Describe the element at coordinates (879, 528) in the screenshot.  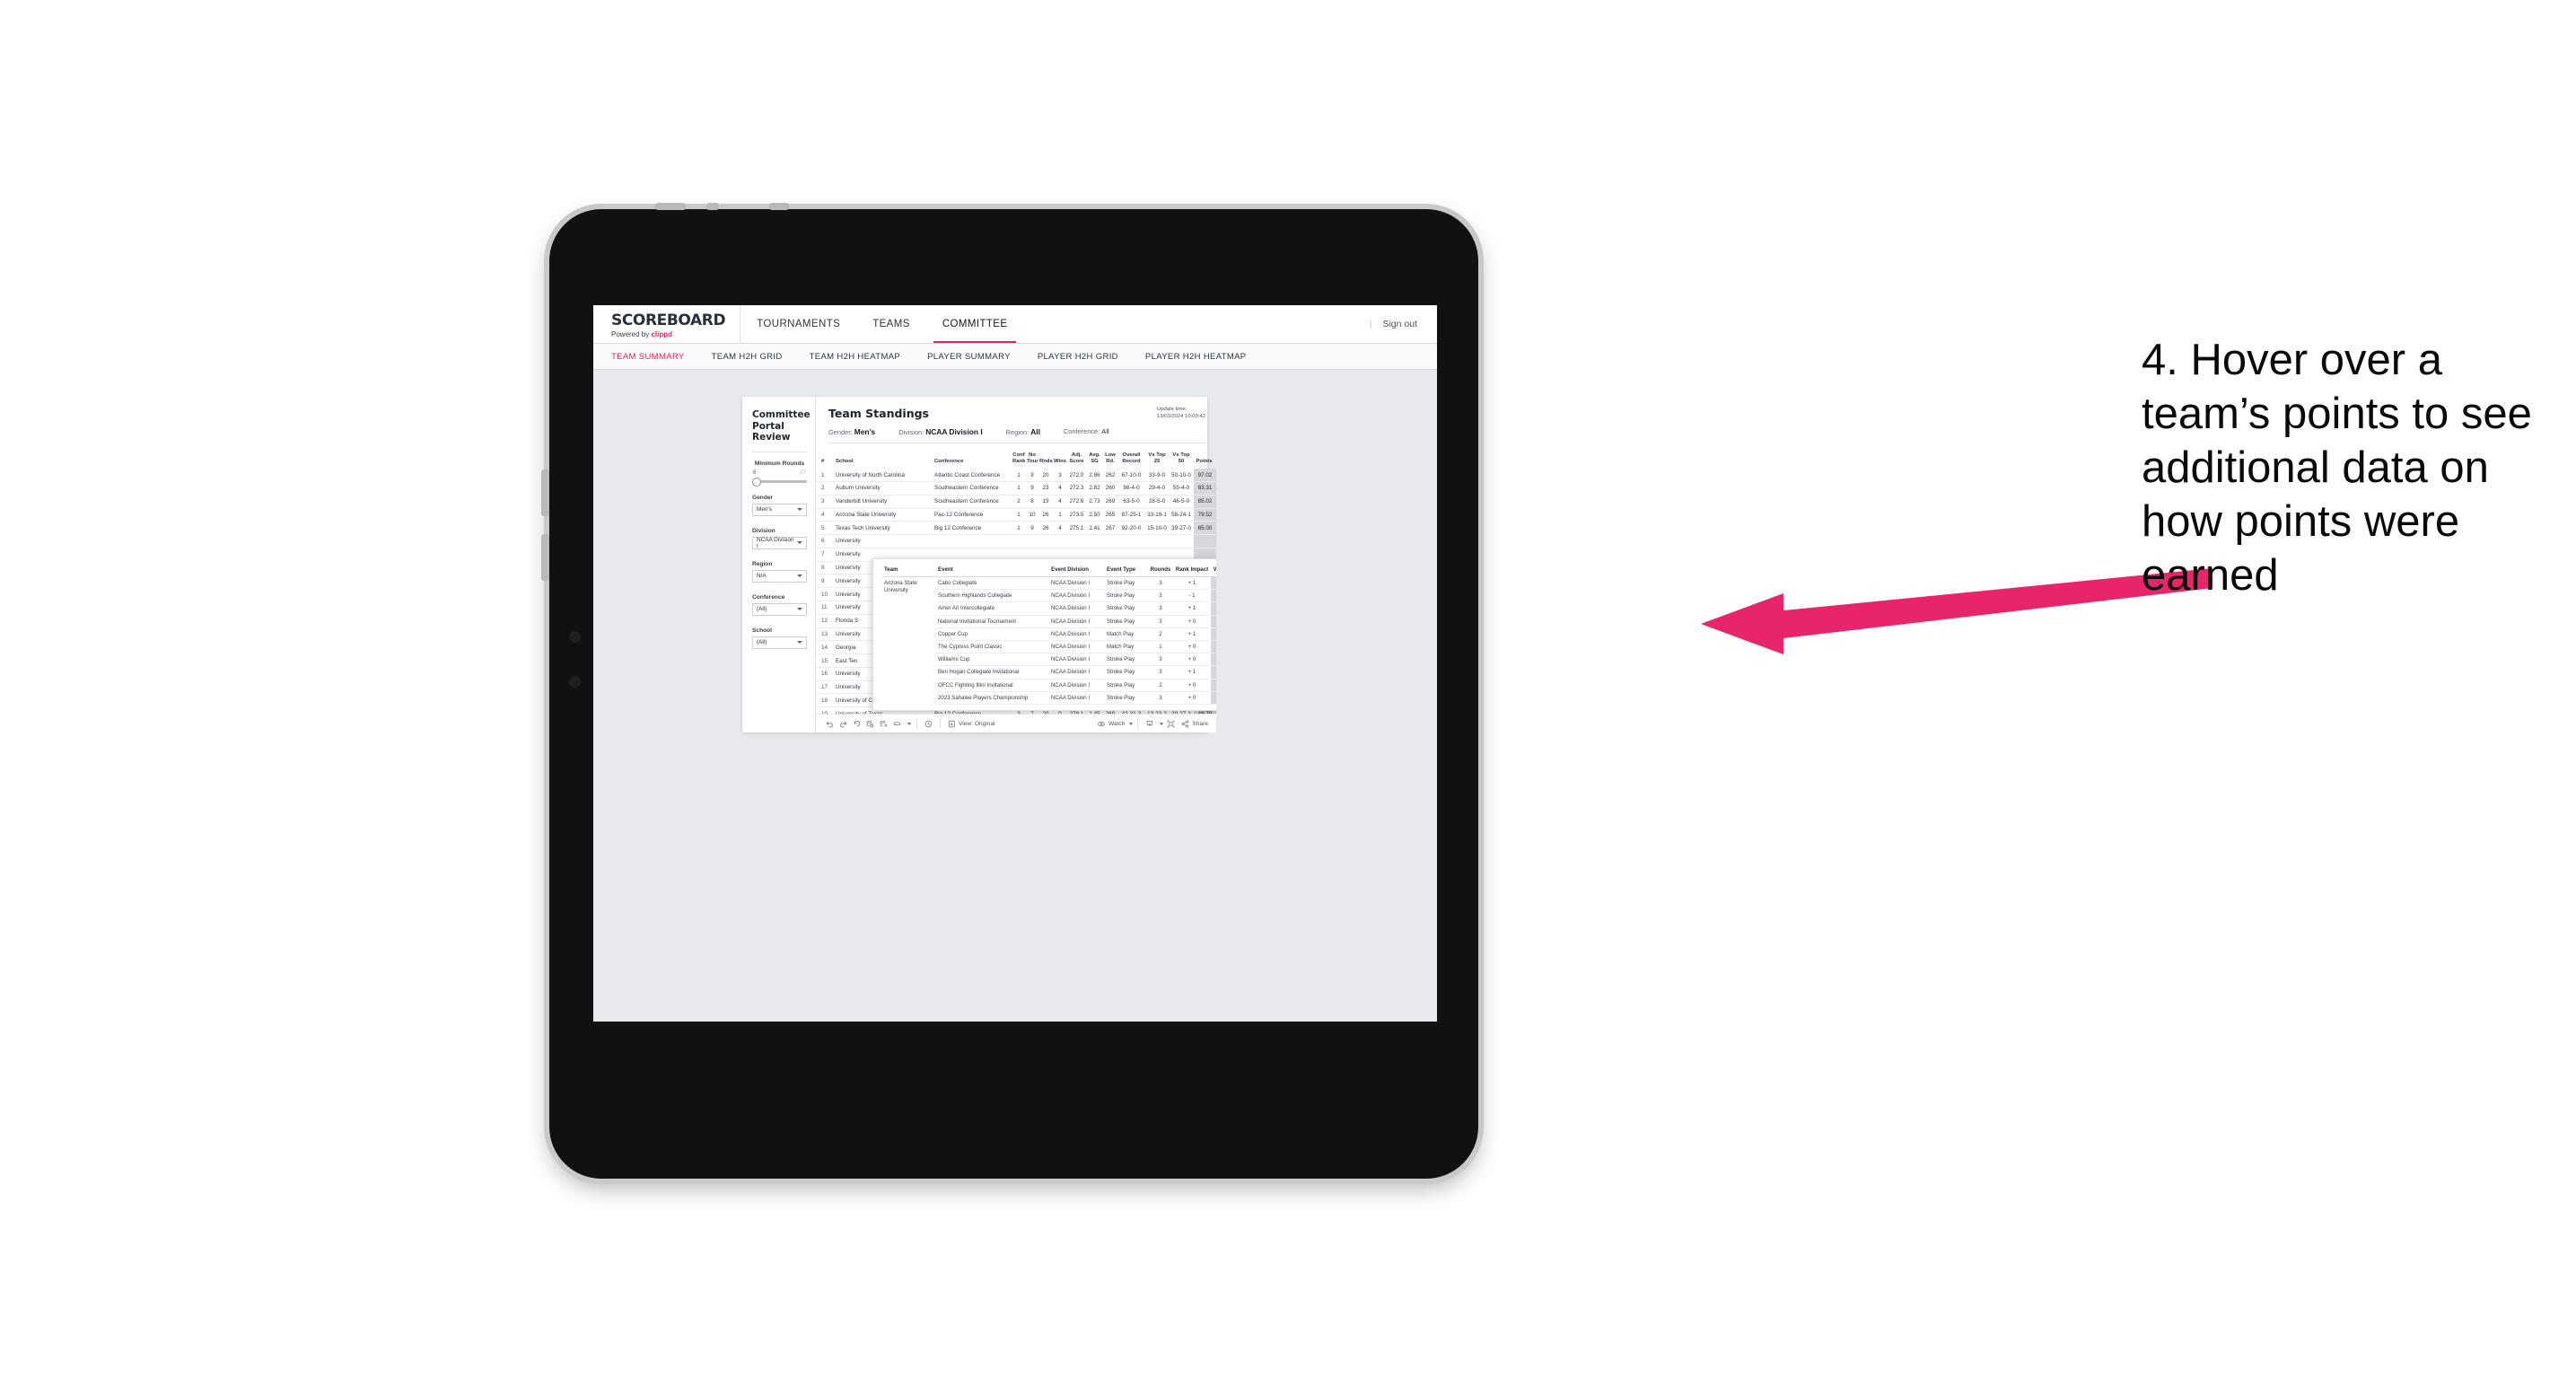
I see `table-cell: Texas Tech University` at that location.